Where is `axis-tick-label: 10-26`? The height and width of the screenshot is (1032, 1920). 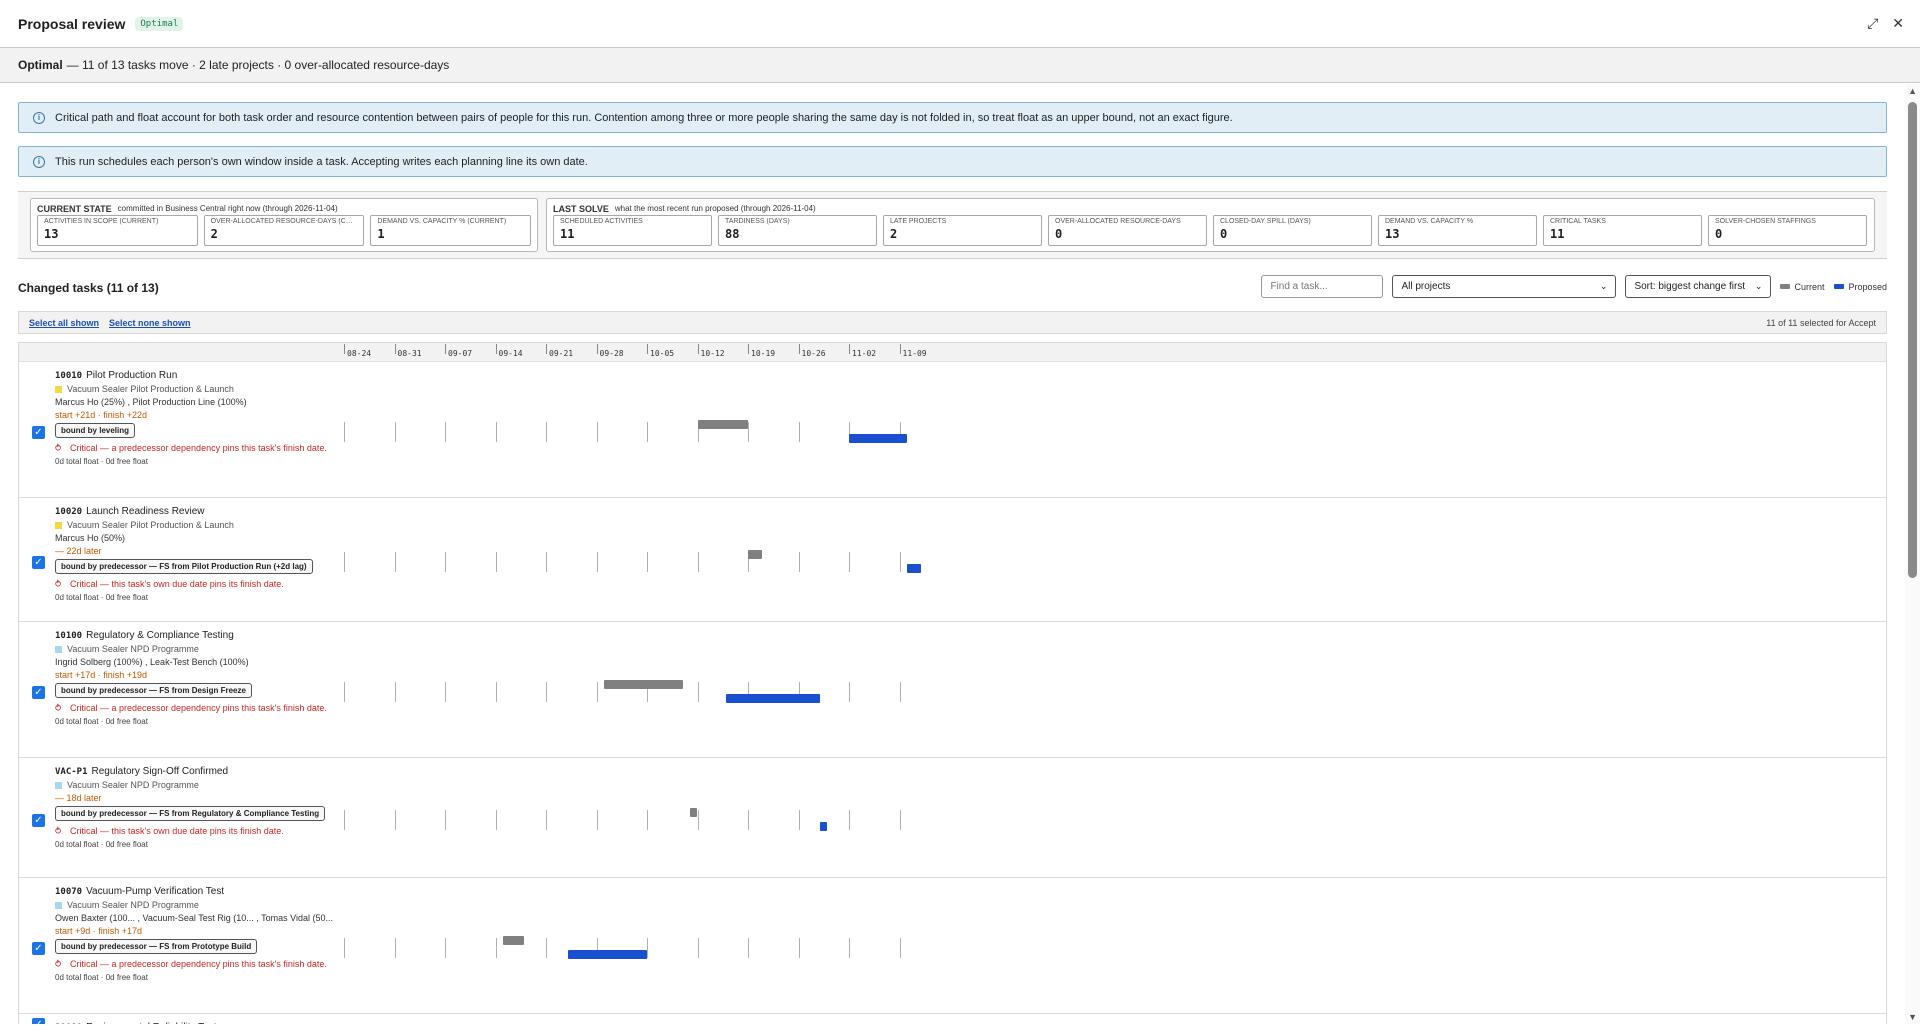 axis-tick-label: 10-26 is located at coordinates (813, 353).